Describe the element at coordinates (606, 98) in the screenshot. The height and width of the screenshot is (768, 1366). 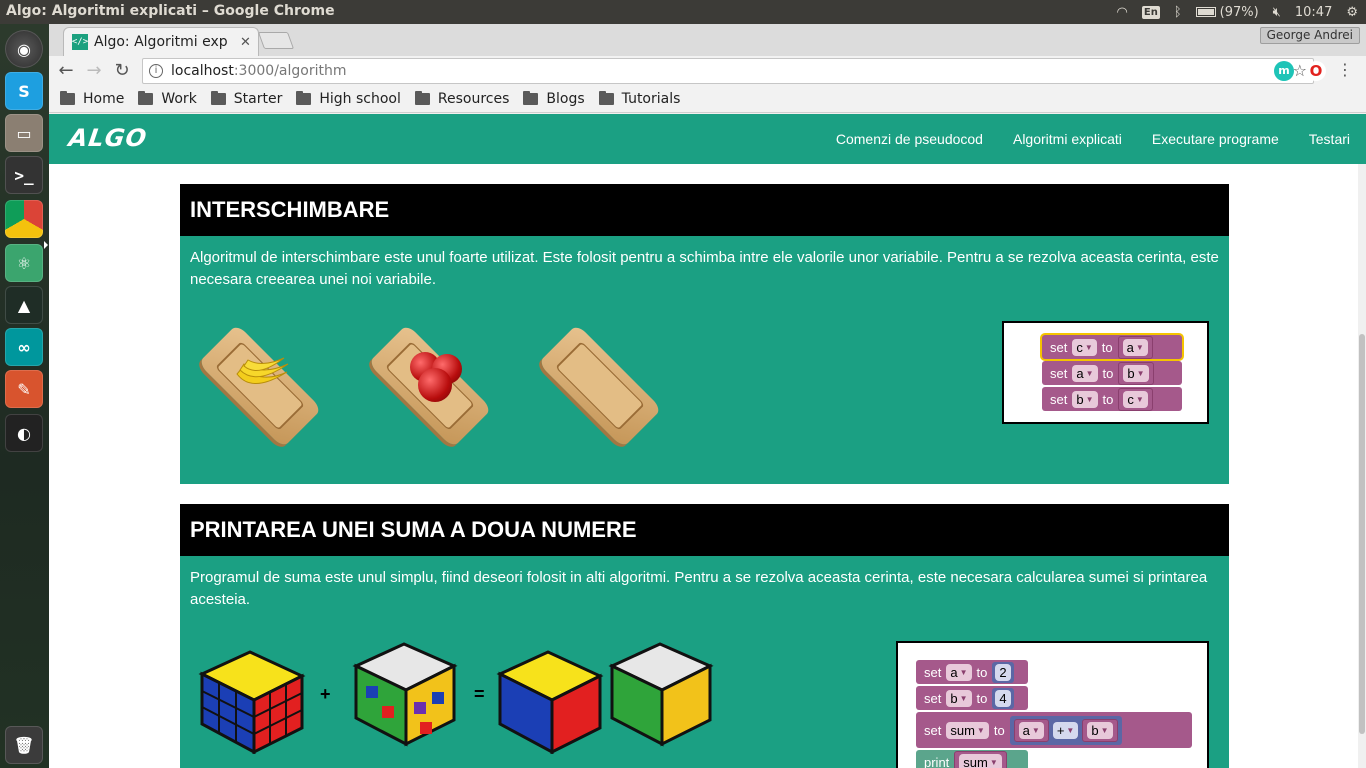
I see `folder-icon` at that location.